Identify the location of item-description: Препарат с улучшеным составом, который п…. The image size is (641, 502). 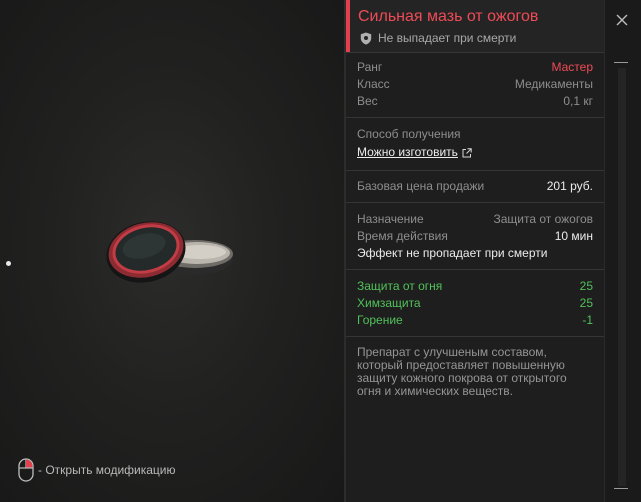
(462, 371).